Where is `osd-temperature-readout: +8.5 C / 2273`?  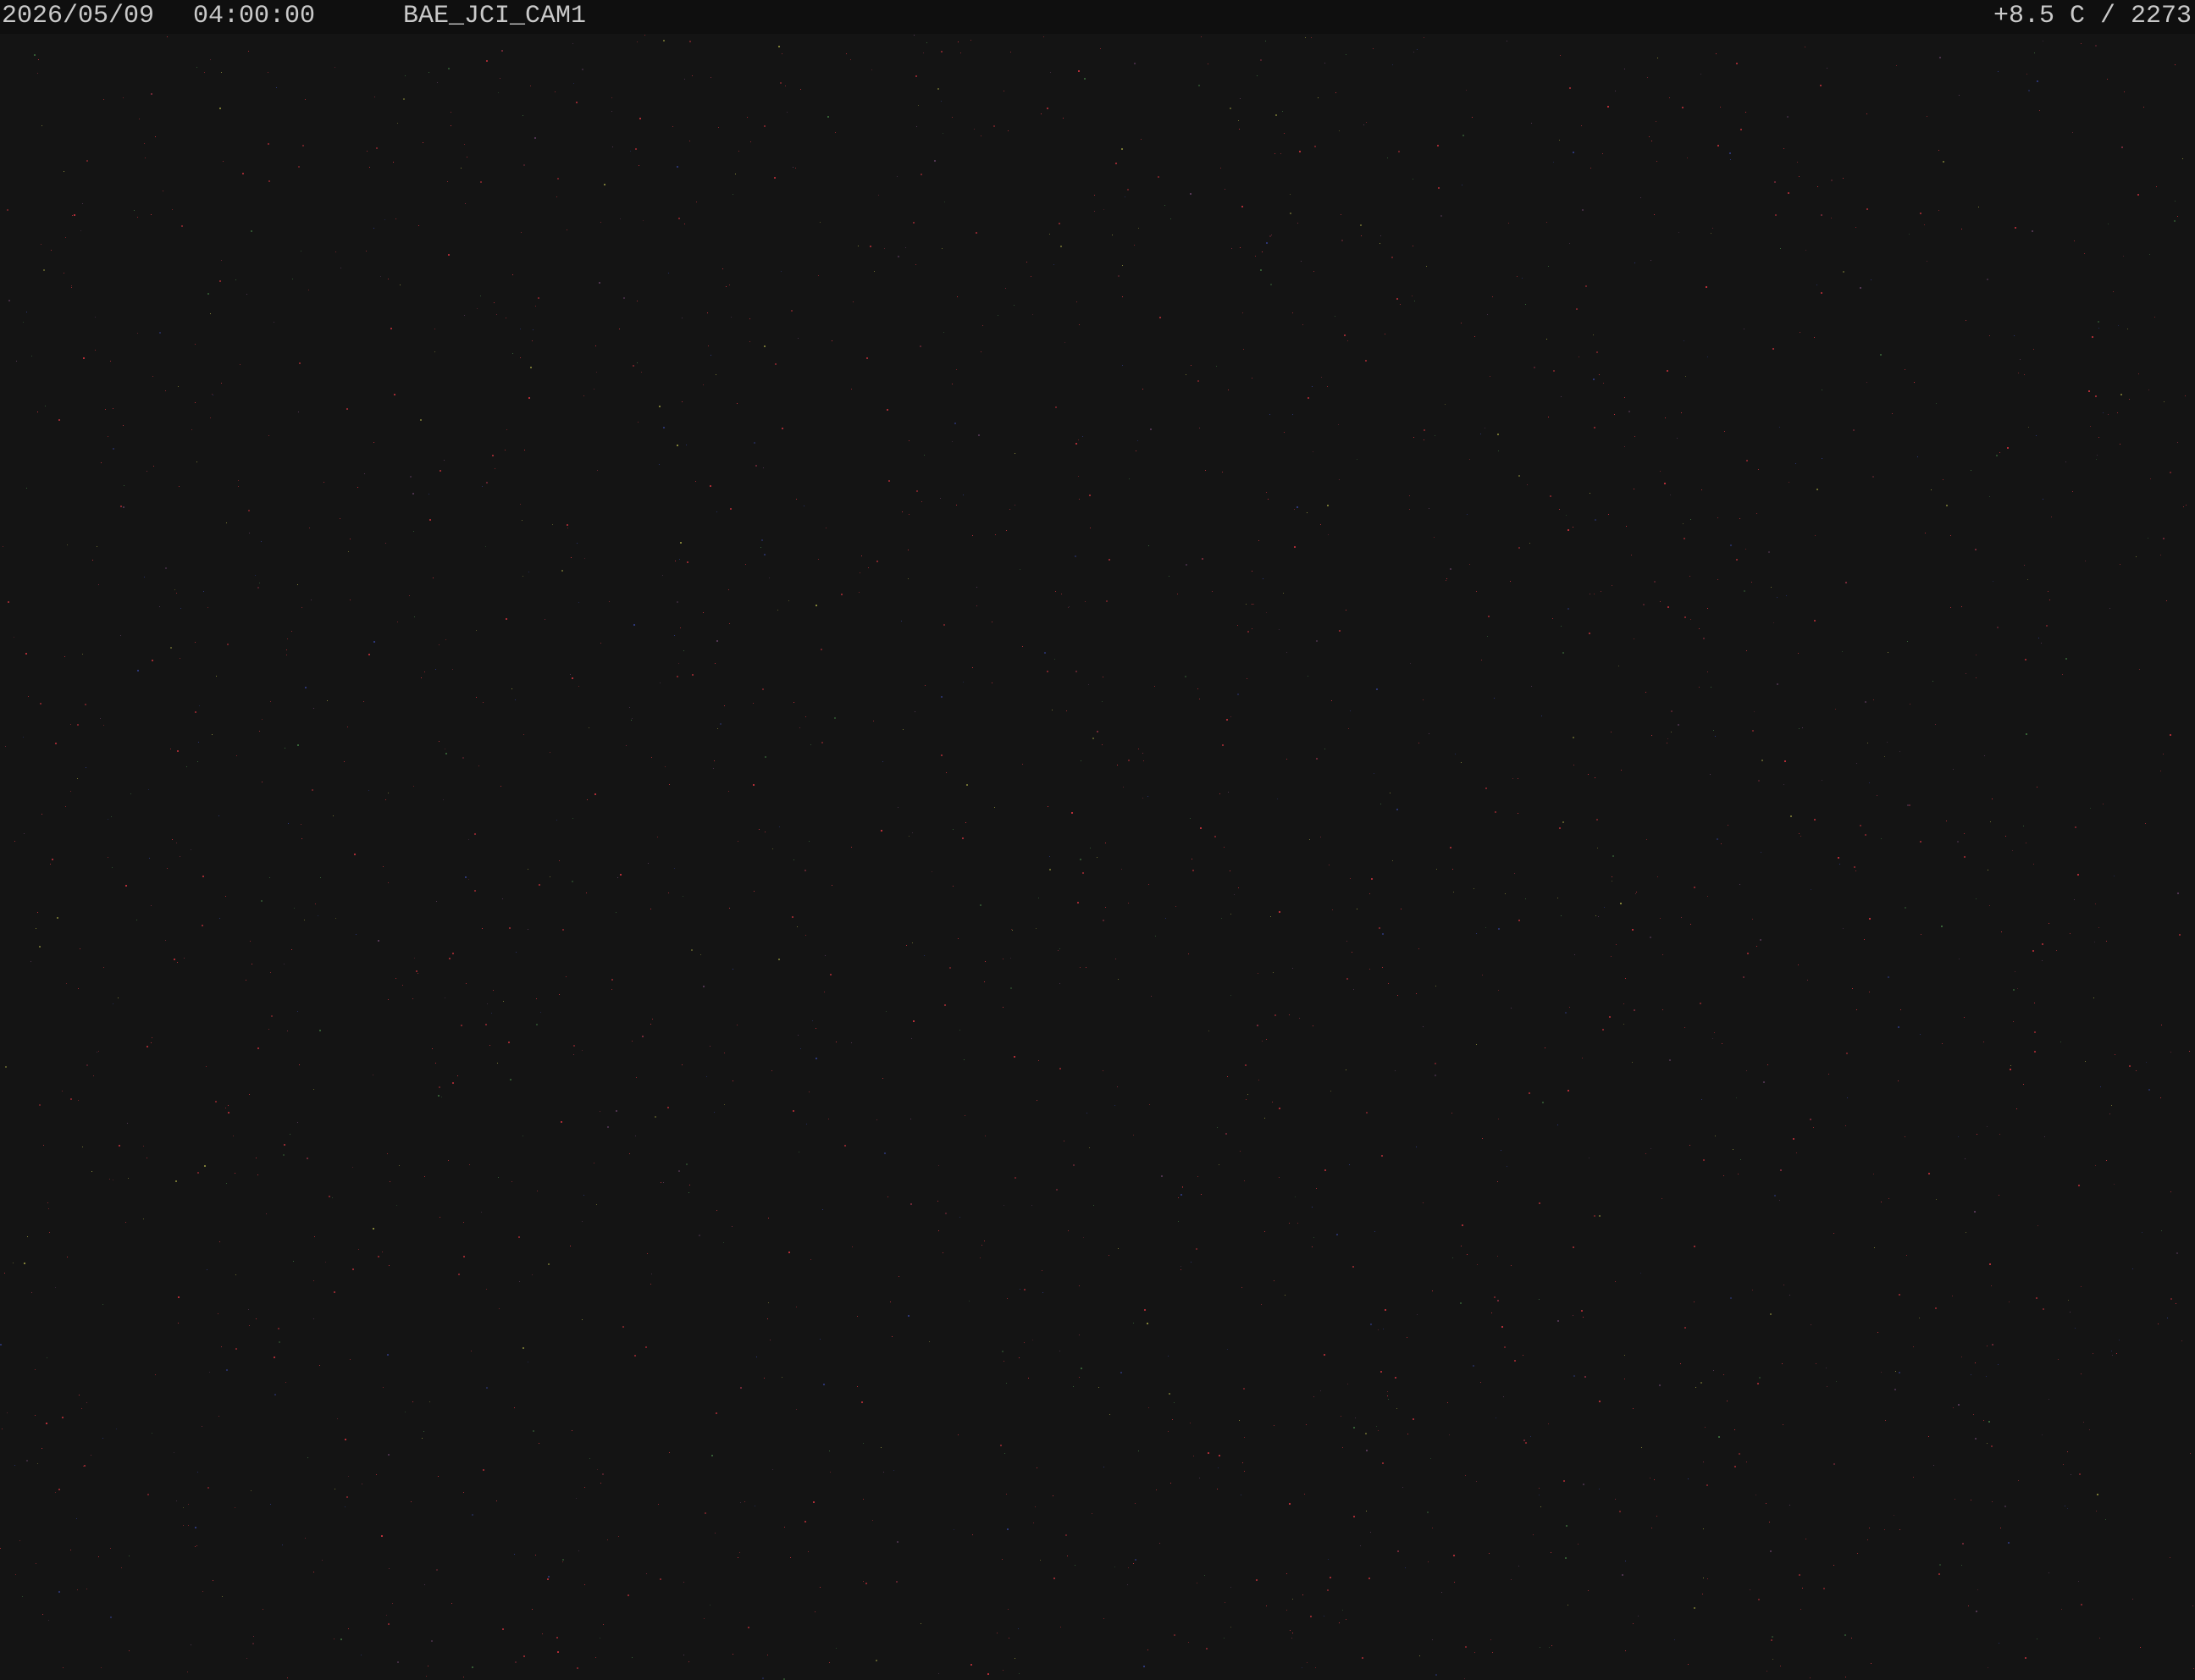 osd-temperature-readout: +8.5 C / 2273 is located at coordinates (2092, 16).